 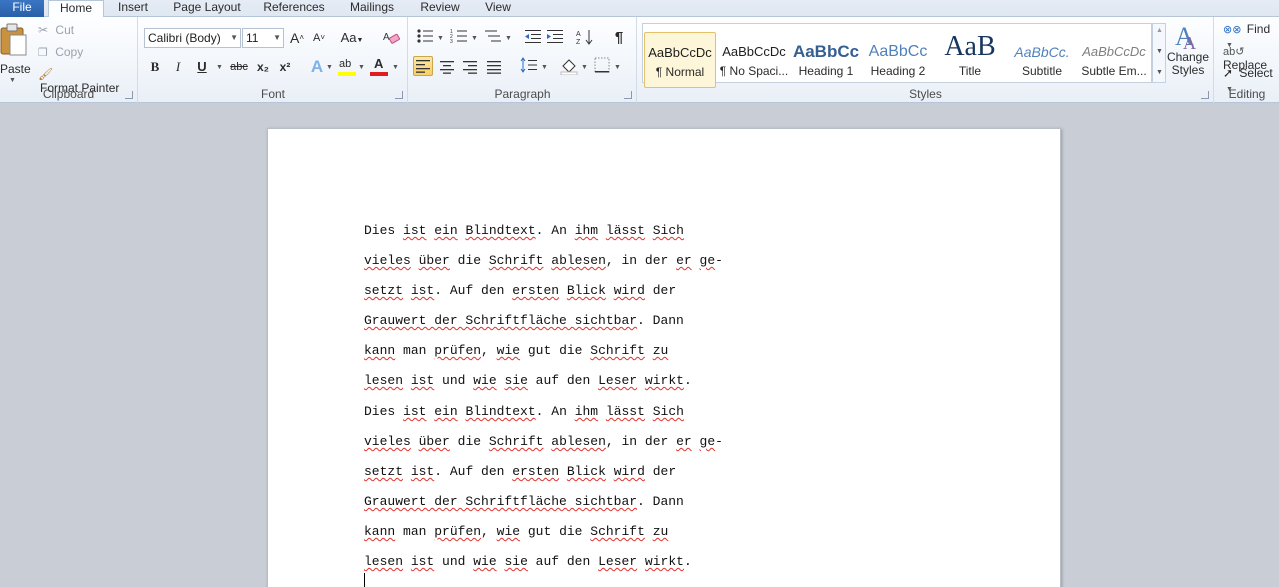 What do you see at coordinates (345, 64) in the screenshot?
I see `highlighter-icon: ab` at bounding box center [345, 64].